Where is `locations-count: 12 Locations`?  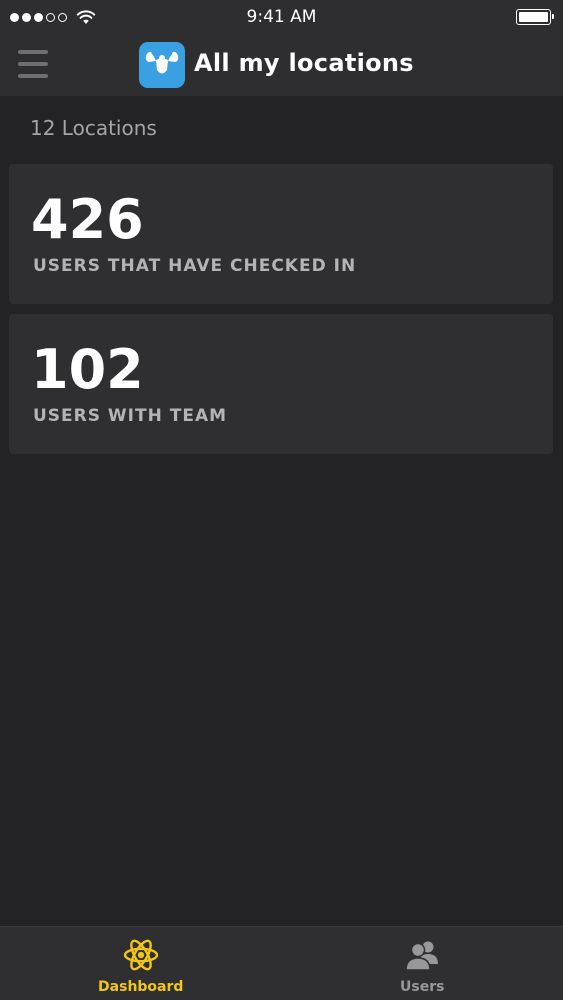
locations-count: 12 Locations is located at coordinates (93, 128).